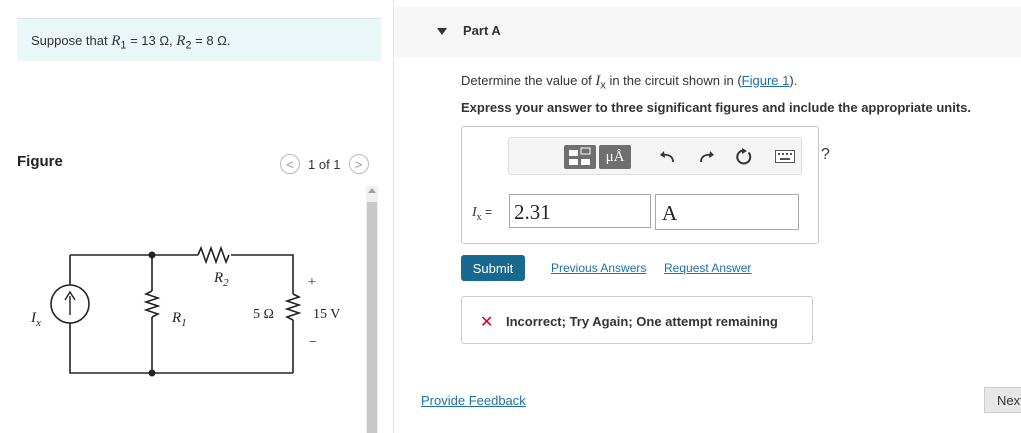 Image resolution: width=1021 pixels, height=433 pixels. I want to click on units-icon: μÅ, so click(615, 157).